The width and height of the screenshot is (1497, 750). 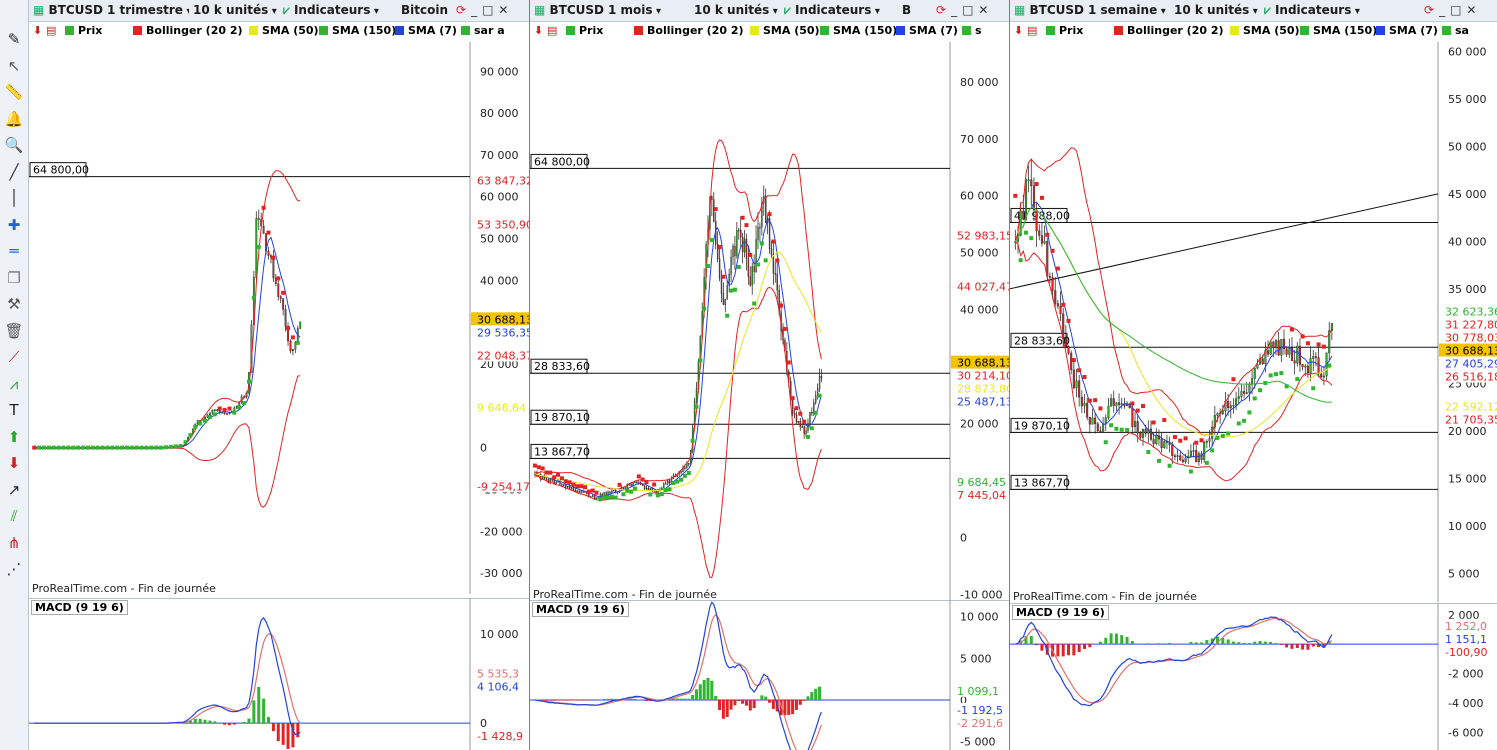 What do you see at coordinates (1129, 10) in the screenshot?
I see `period-selector: 1 semaine ▾` at bounding box center [1129, 10].